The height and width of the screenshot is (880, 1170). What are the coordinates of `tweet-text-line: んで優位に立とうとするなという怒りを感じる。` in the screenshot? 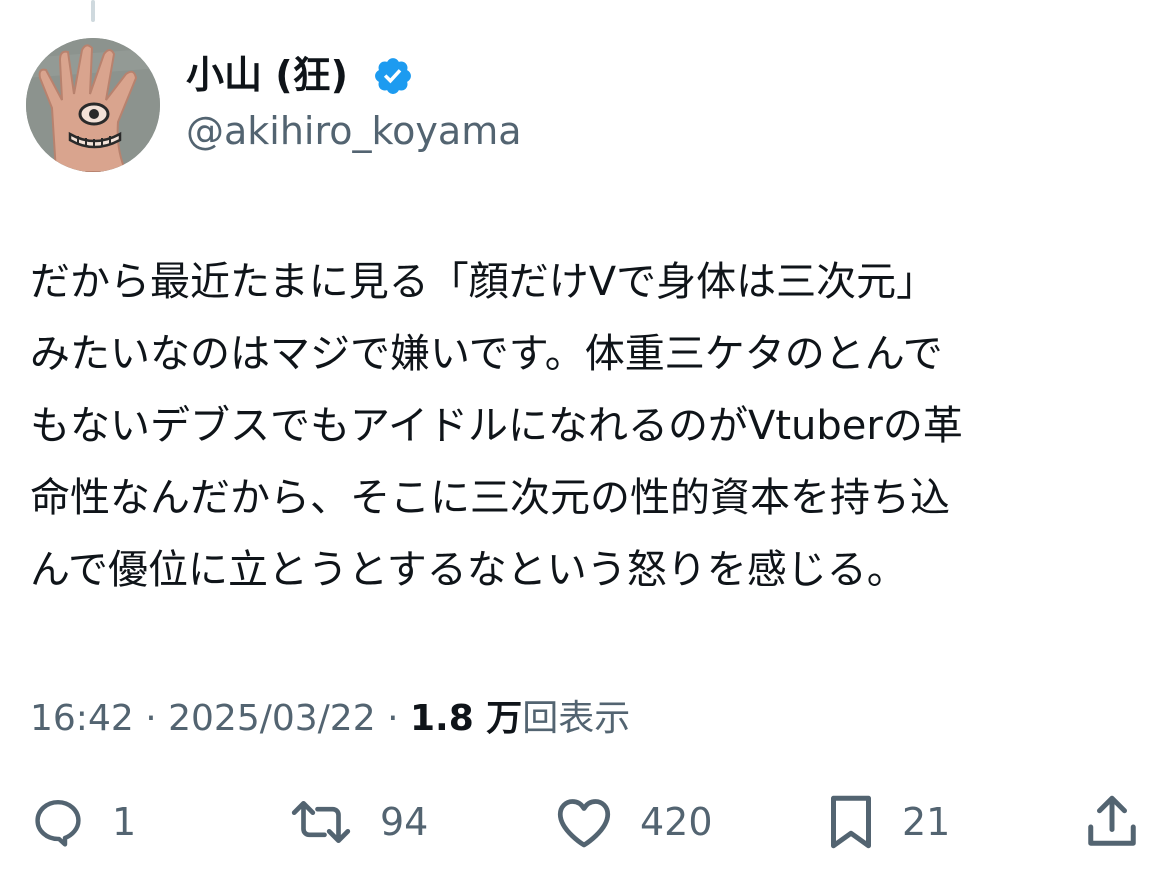 It's located at (468, 570).